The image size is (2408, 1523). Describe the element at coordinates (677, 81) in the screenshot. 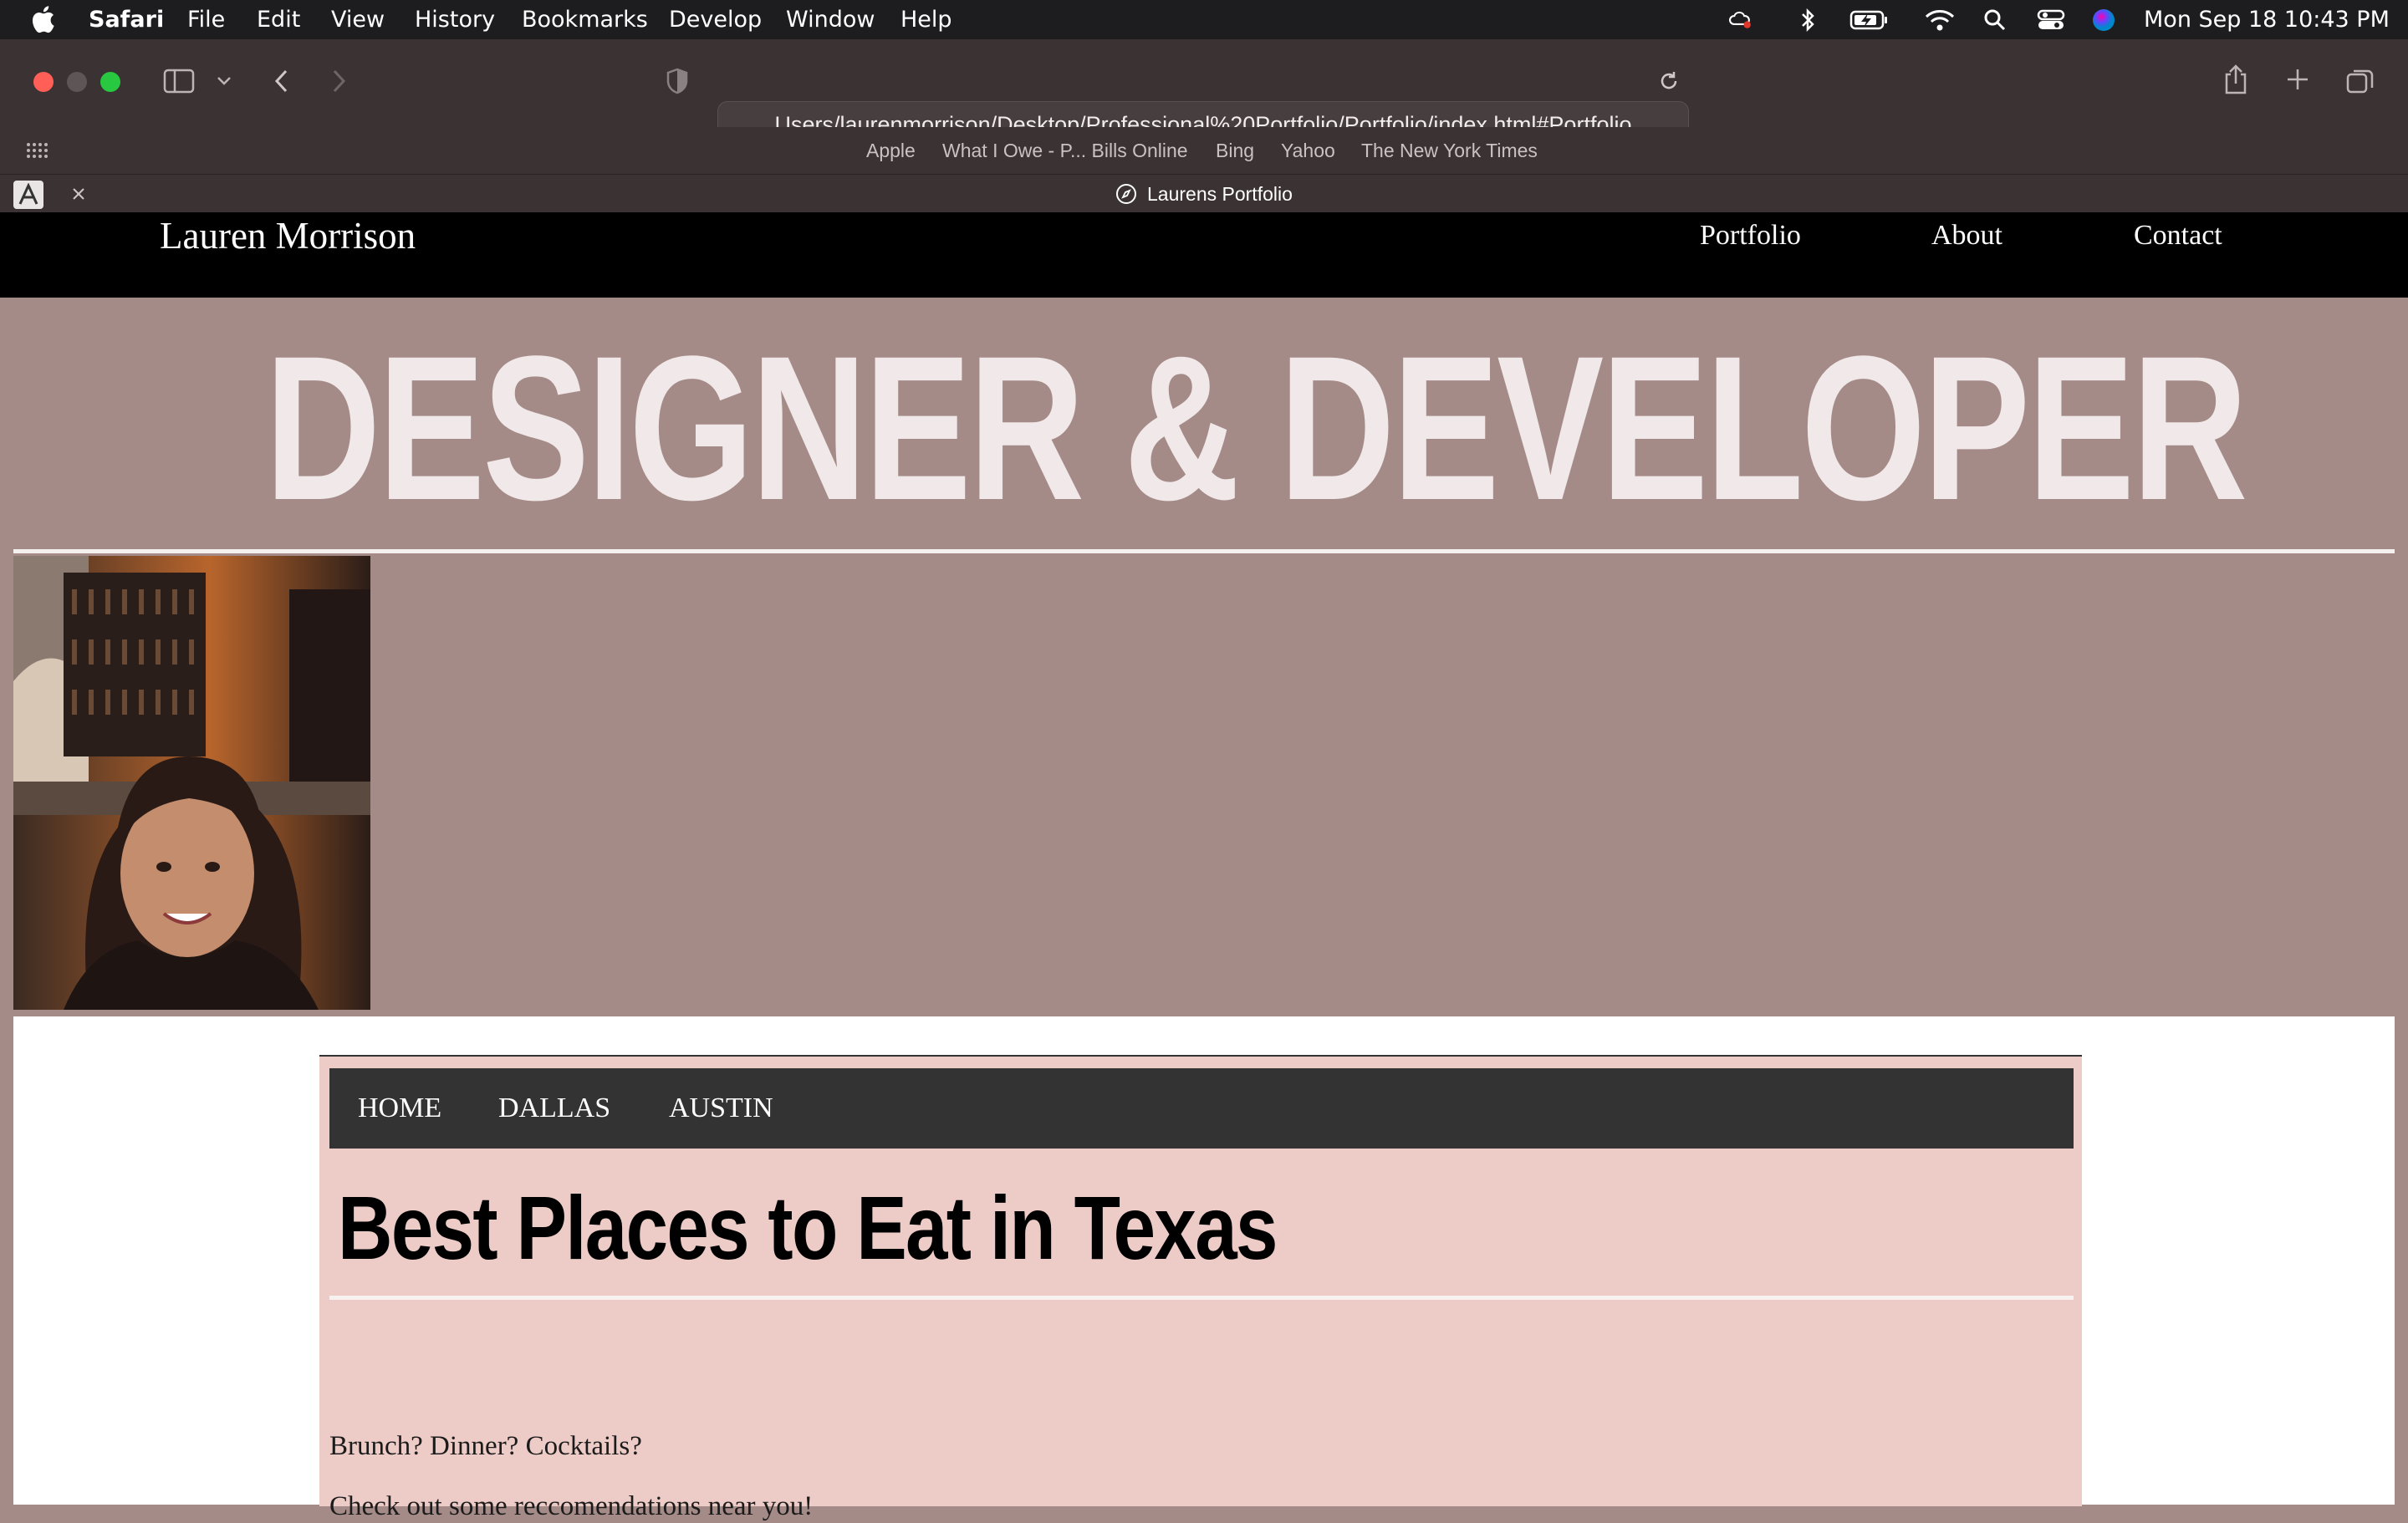

I see `privacy-shield-icon` at that location.